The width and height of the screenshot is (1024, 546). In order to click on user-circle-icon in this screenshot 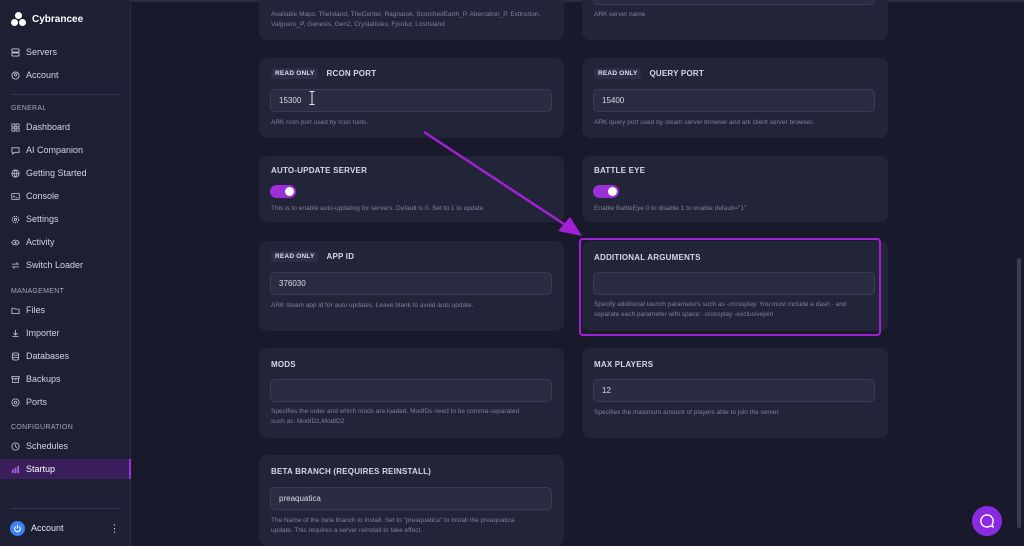, I will do `click(15, 75)`.